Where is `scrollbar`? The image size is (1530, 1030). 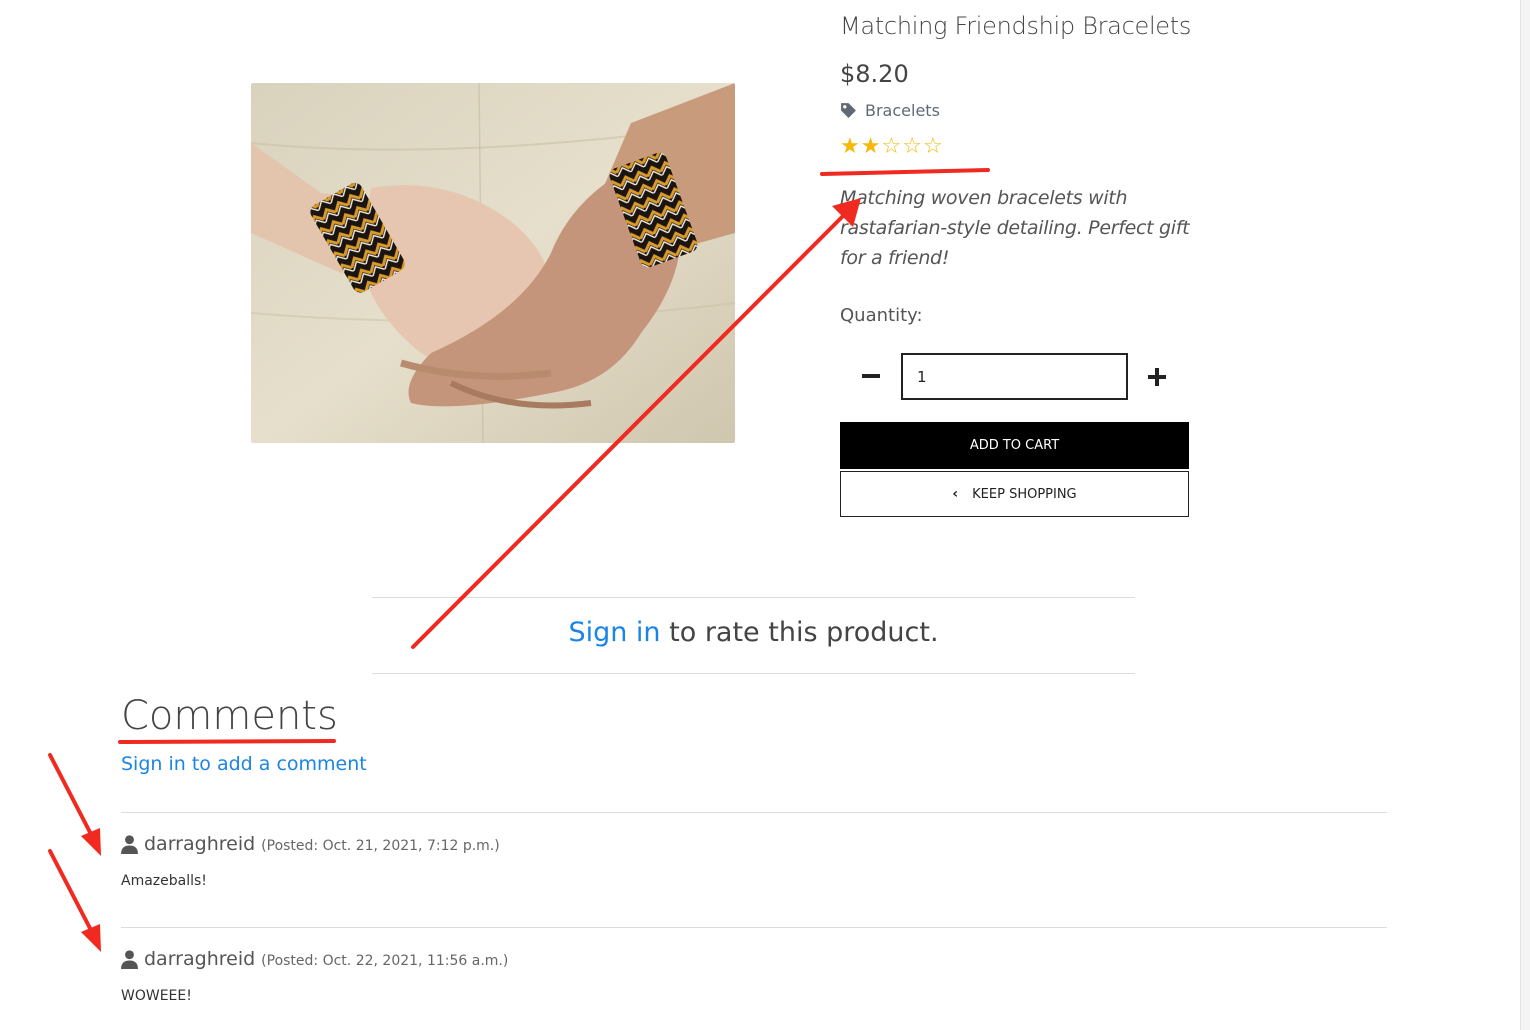 scrollbar is located at coordinates (1525, 515).